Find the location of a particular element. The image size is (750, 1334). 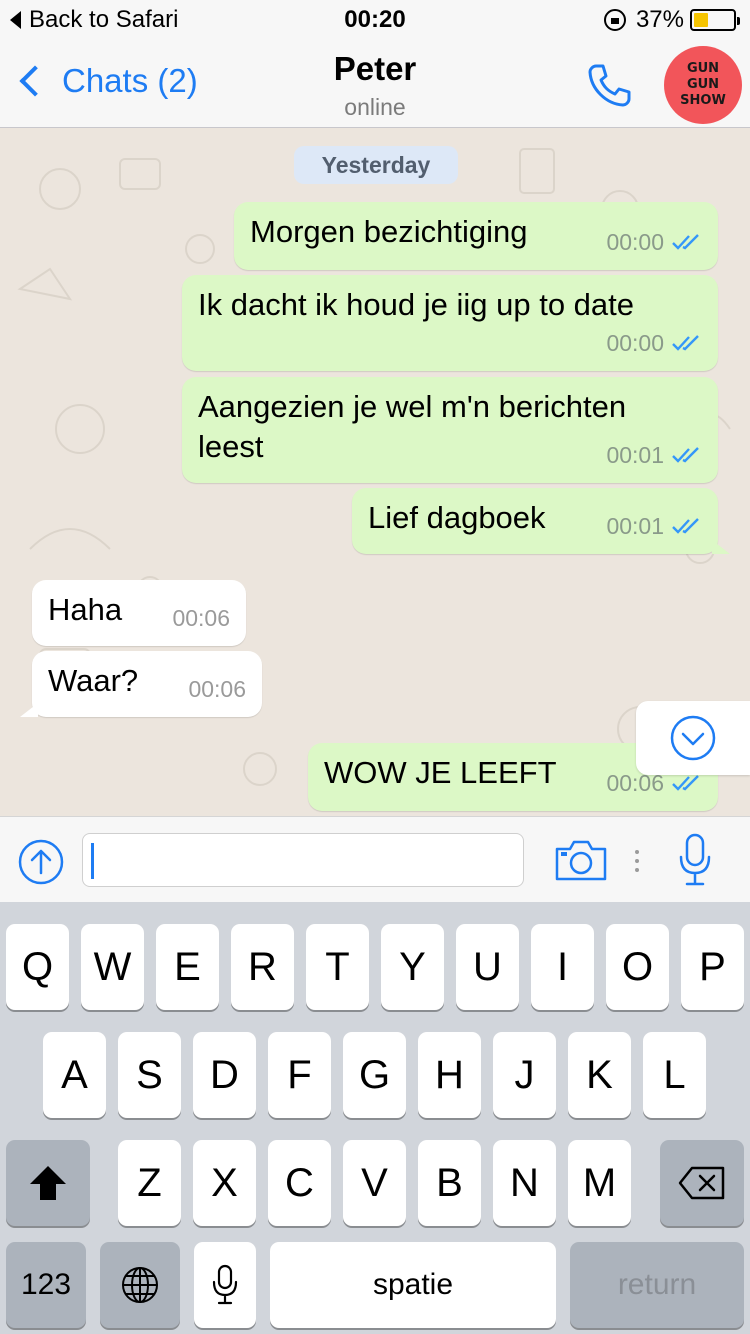

return-key: return is located at coordinates (657, 1285).